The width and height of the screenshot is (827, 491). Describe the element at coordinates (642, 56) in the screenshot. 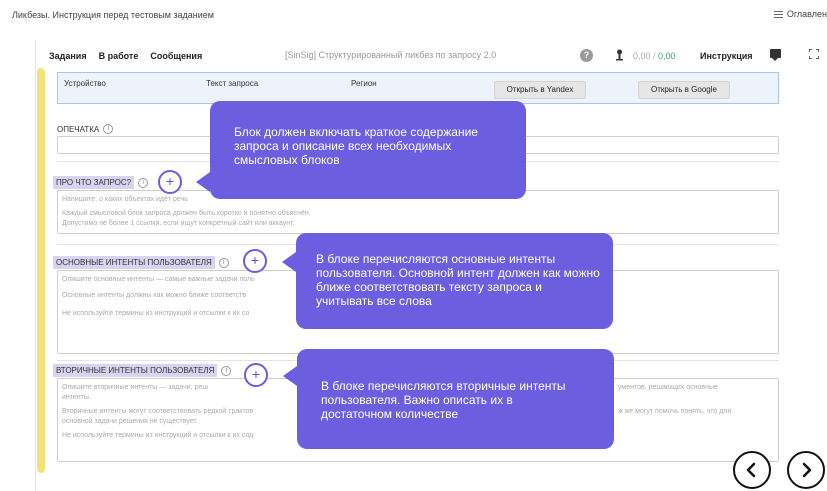

I see `balance-value: 0,00` at that location.